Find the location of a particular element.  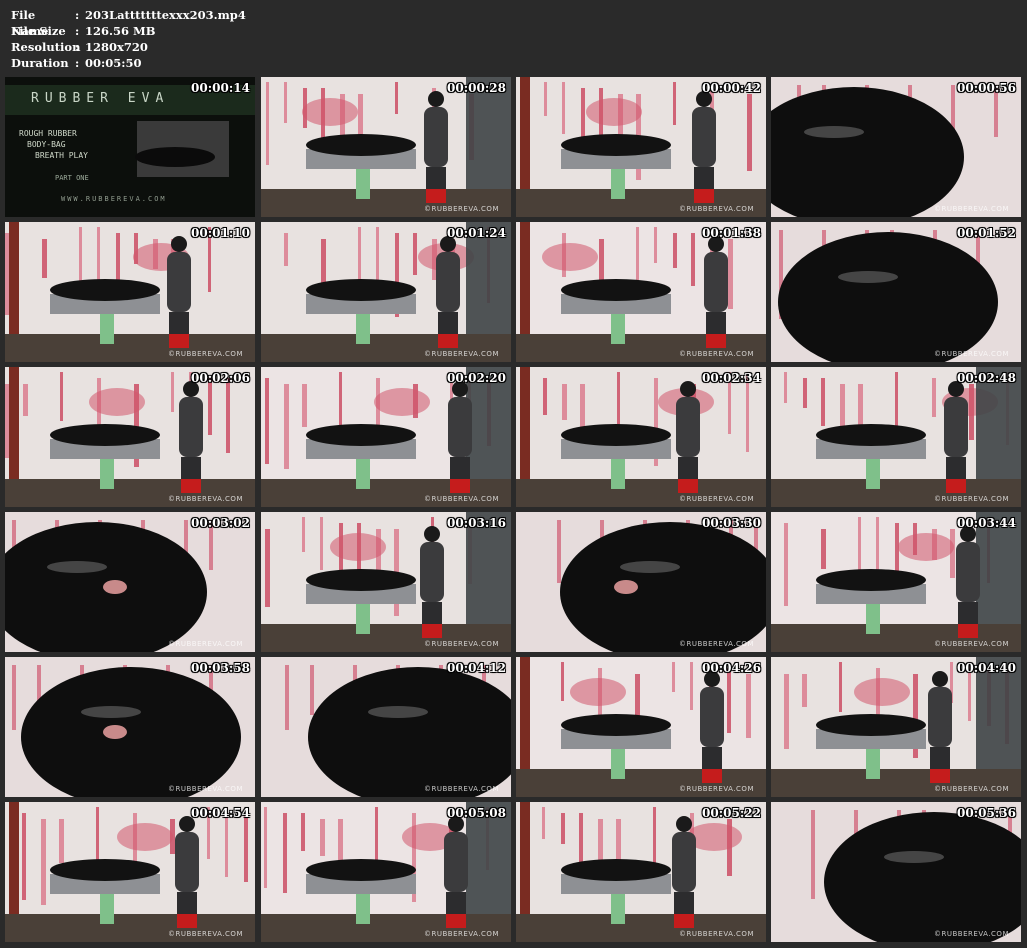

thumbnail-frame: ©RUBBEREVA.COM 00:04:26 is located at coordinates (641, 727).